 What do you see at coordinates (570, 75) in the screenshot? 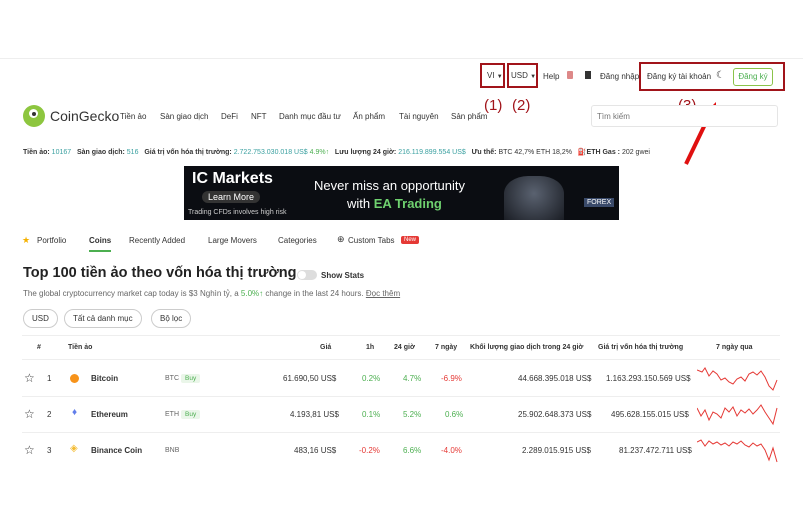
I see `candy-icon` at bounding box center [570, 75].